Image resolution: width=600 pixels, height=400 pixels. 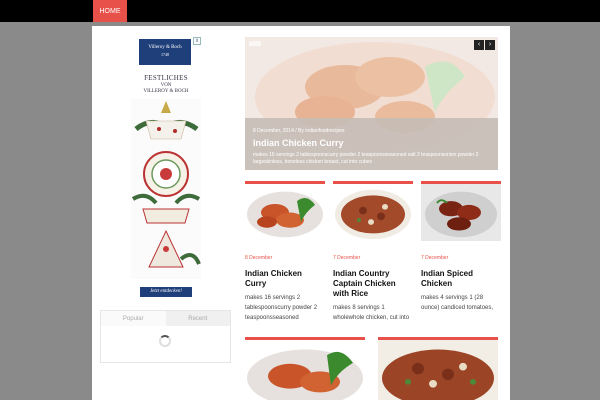 I want to click on nav-home: HOME, so click(x=110, y=11).